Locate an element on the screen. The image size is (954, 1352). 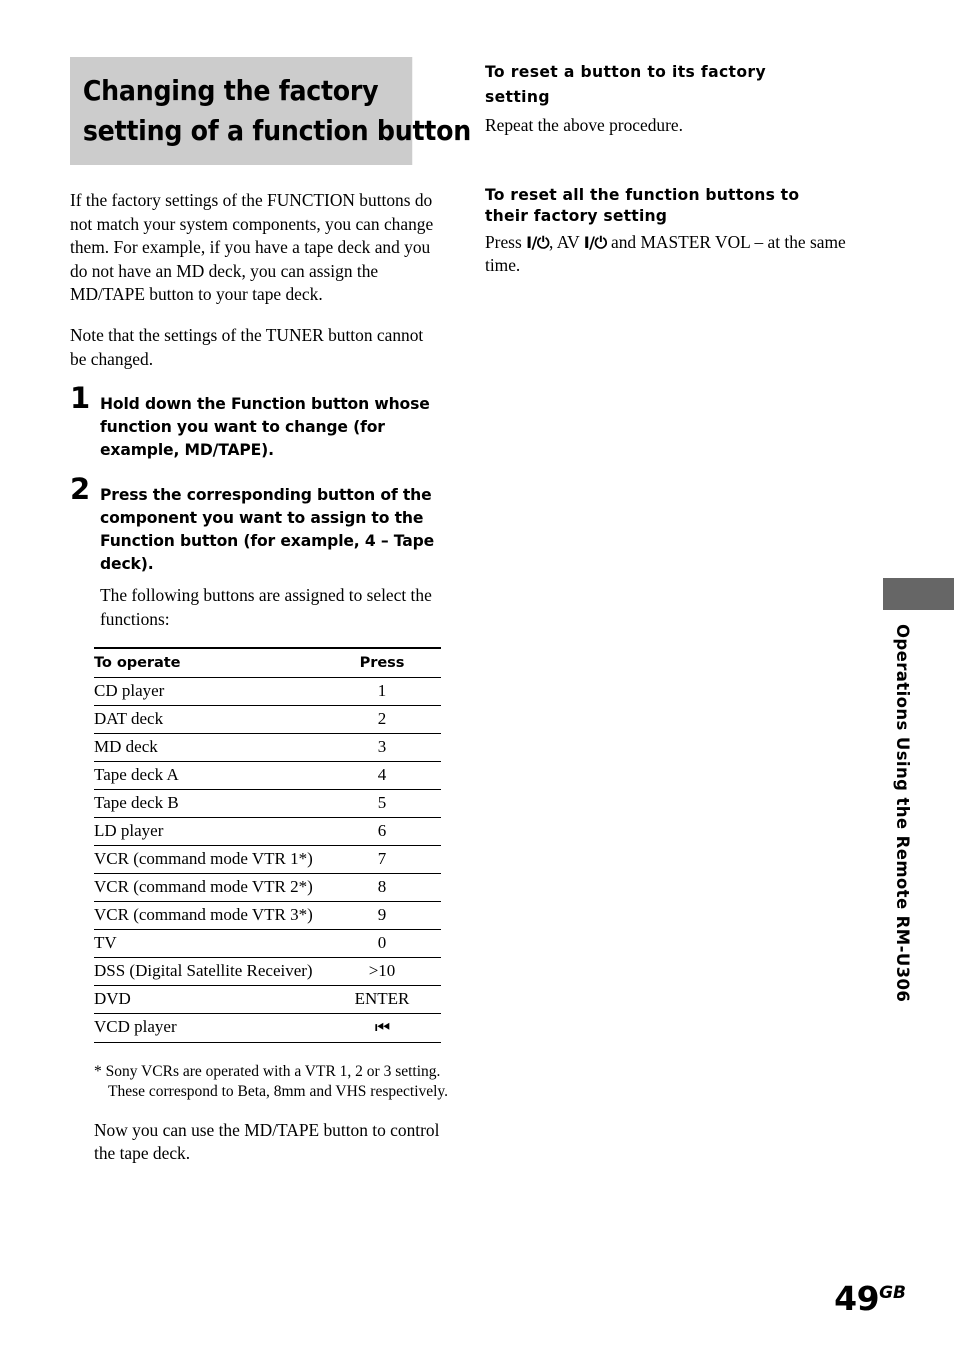
cell-press: 6 is located at coordinates (382, 832).